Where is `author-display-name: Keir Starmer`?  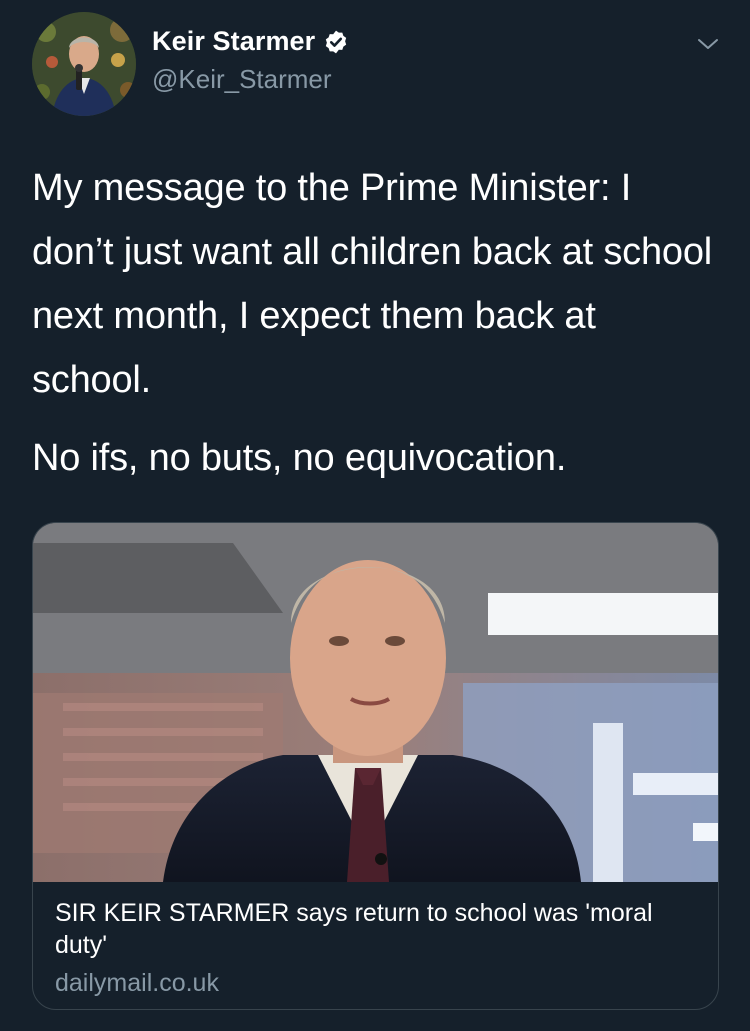 author-display-name: Keir Starmer is located at coordinates (233, 41).